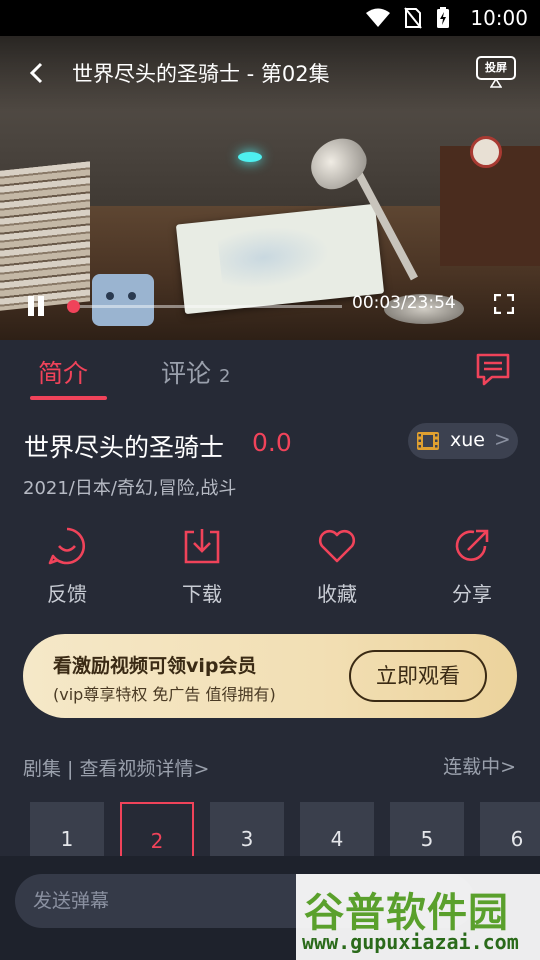  I want to click on episode-list: 123456, so click(270, 828).